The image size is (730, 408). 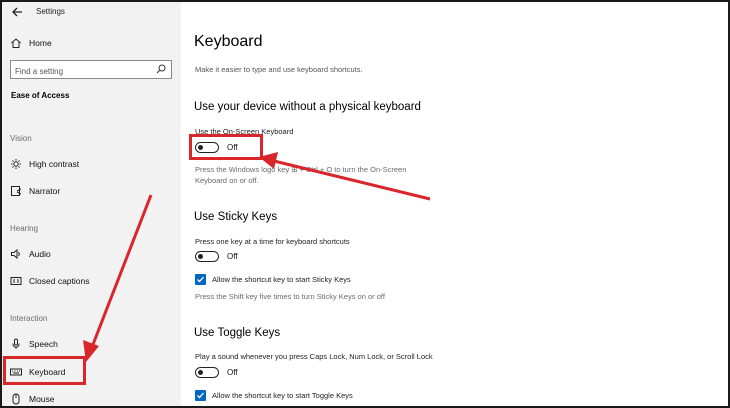 What do you see at coordinates (161, 69) in the screenshot?
I see `search-icon` at bounding box center [161, 69].